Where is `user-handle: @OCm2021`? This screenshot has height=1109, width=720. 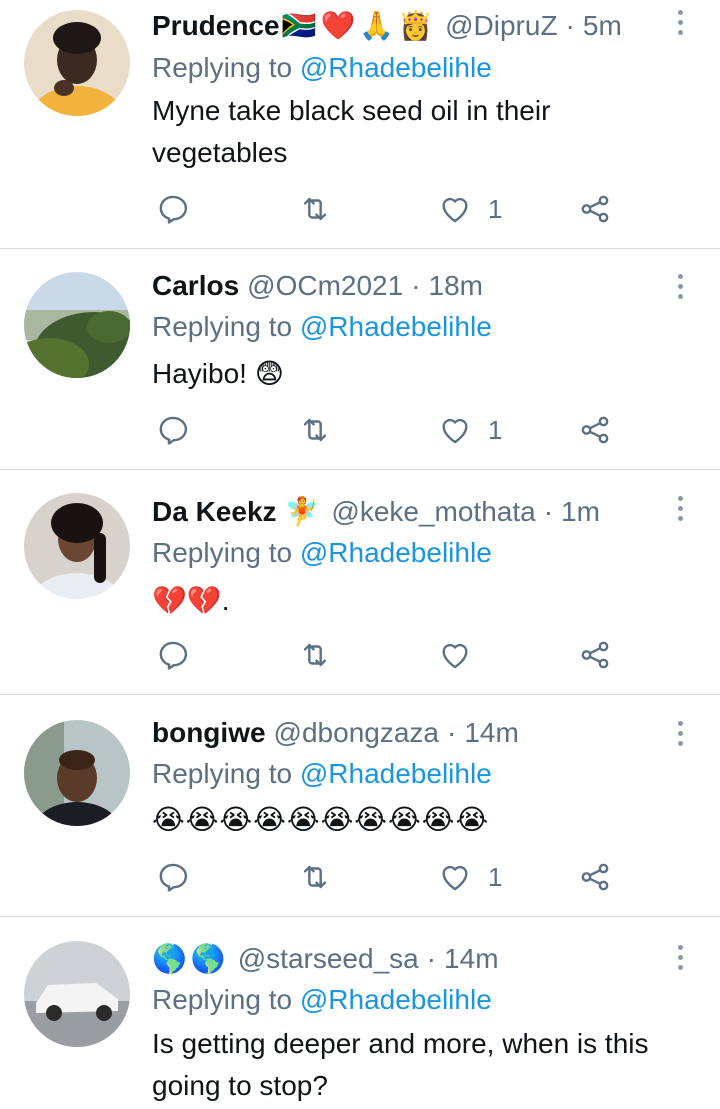 user-handle: @OCm2021 is located at coordinates (325, 286).